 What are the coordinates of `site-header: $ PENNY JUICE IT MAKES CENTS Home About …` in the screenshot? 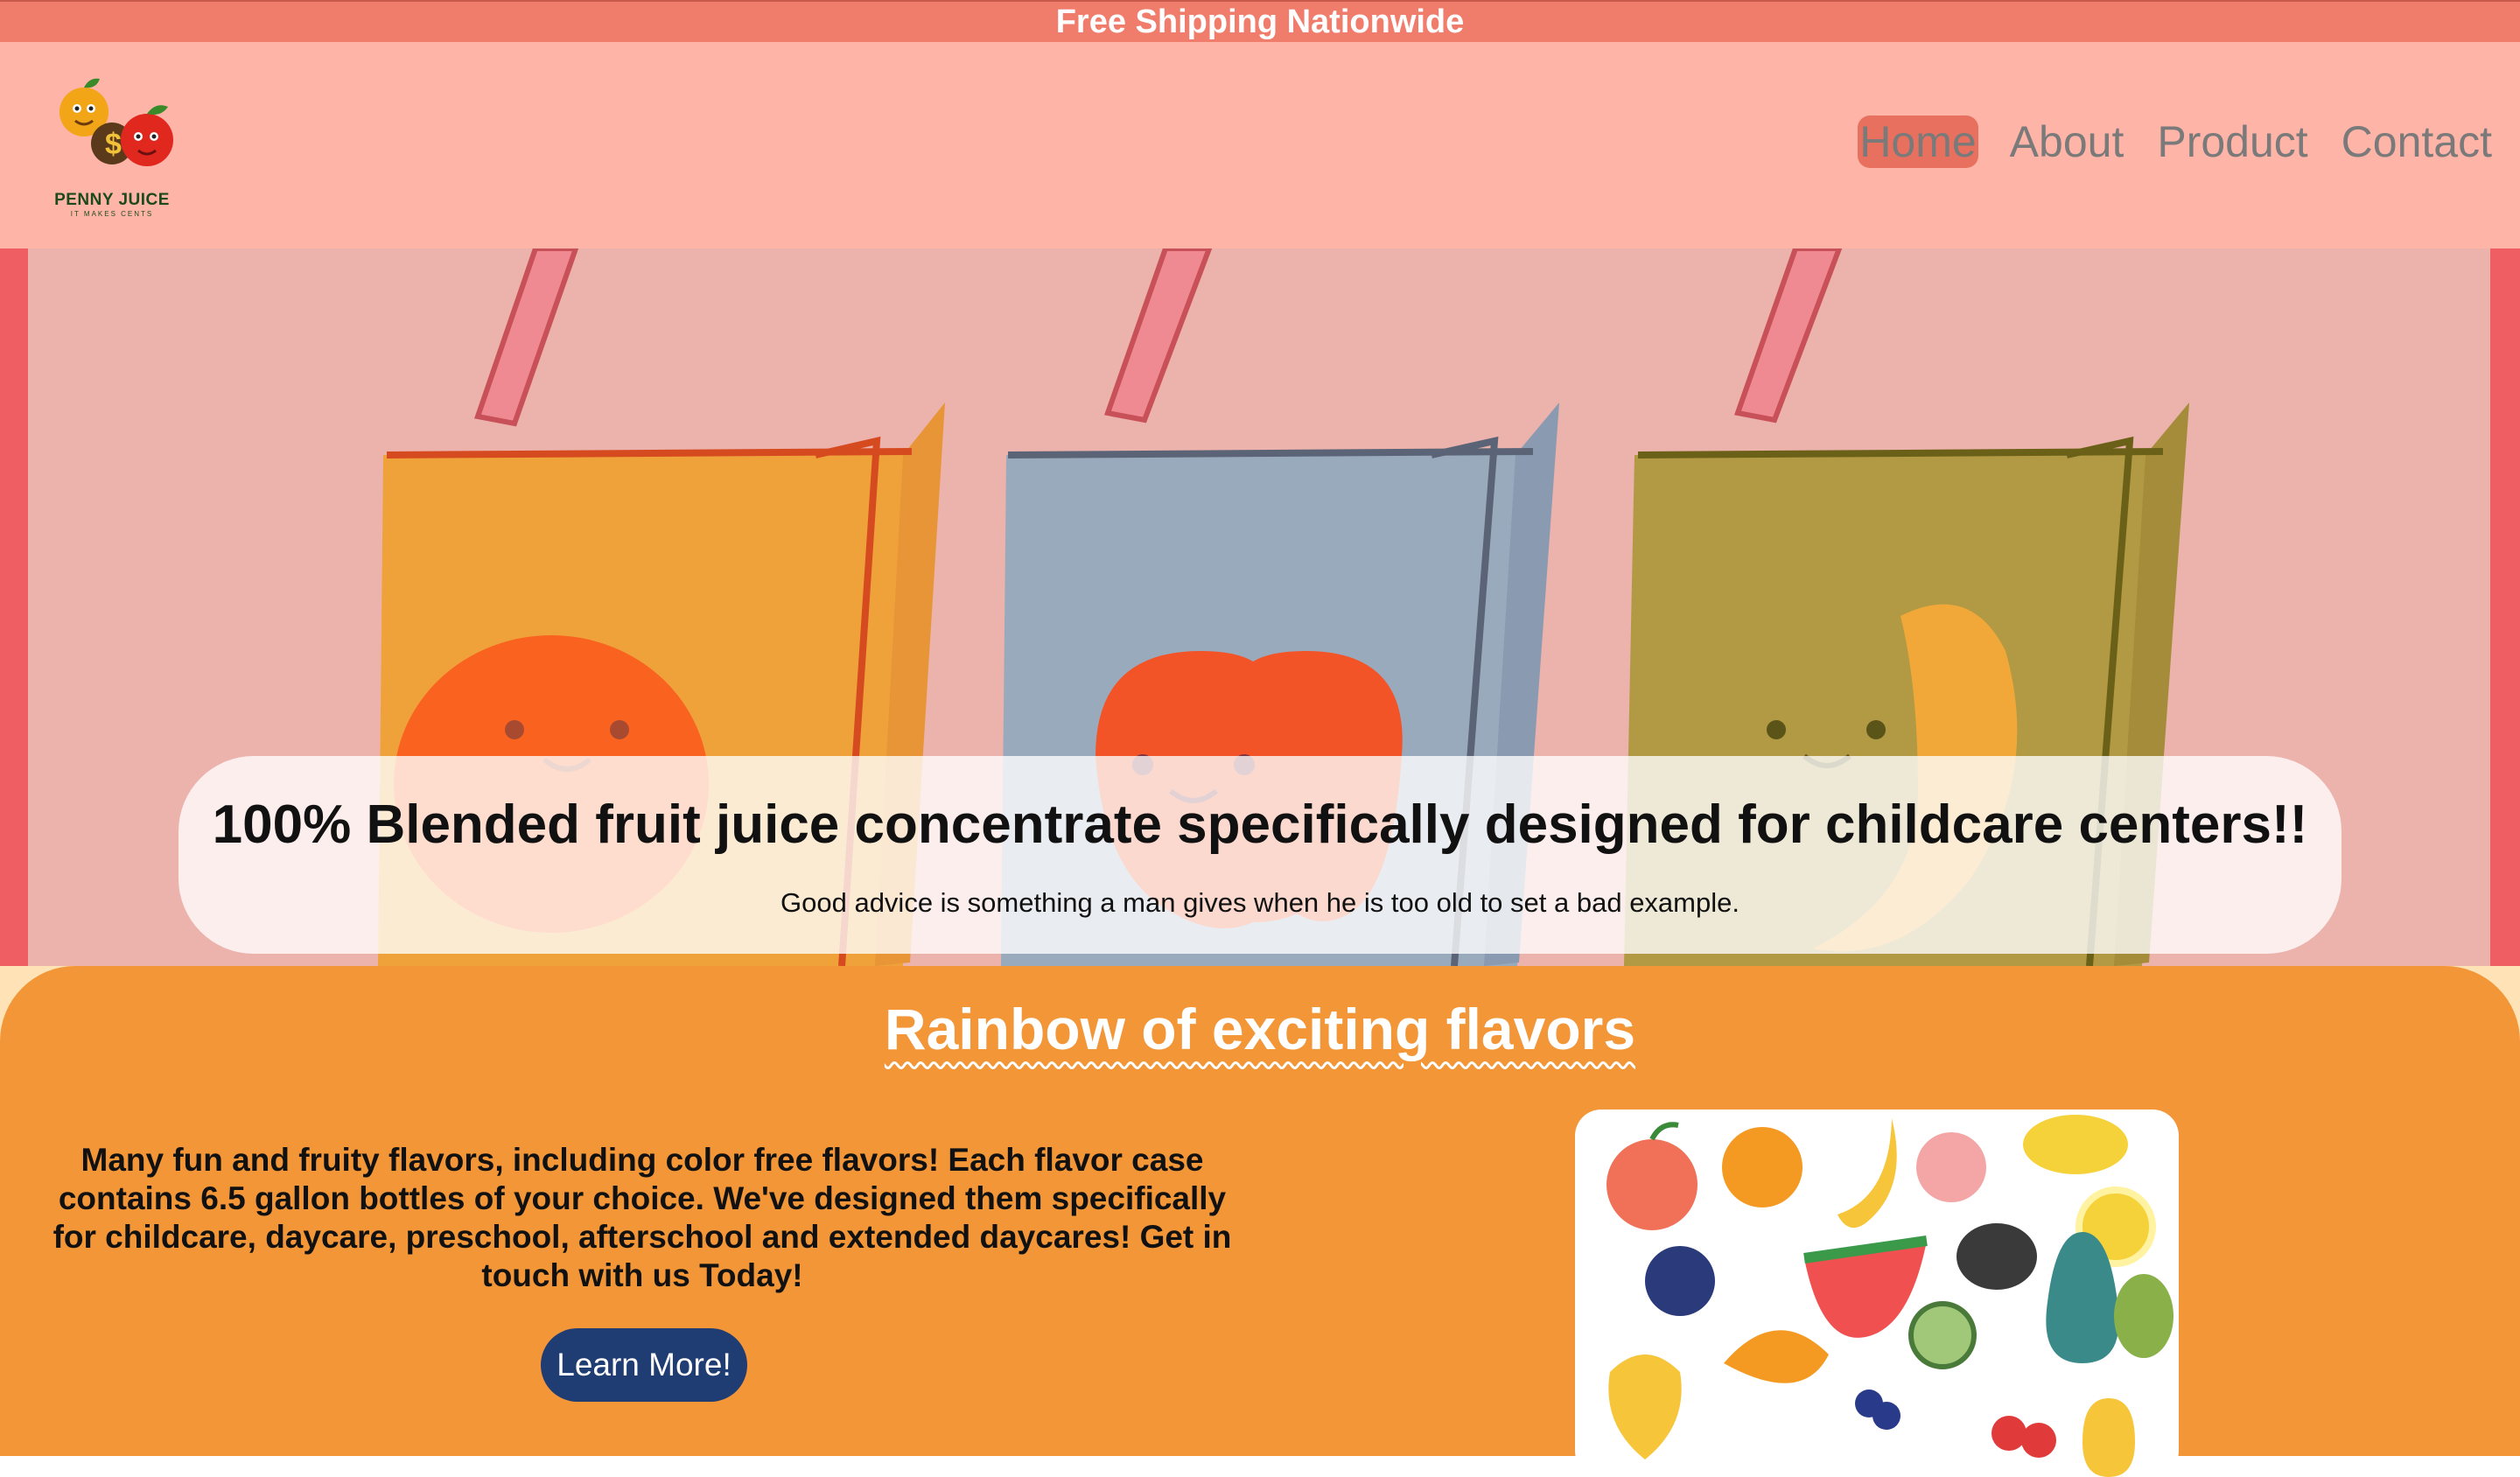 It's located at (1260, 145).